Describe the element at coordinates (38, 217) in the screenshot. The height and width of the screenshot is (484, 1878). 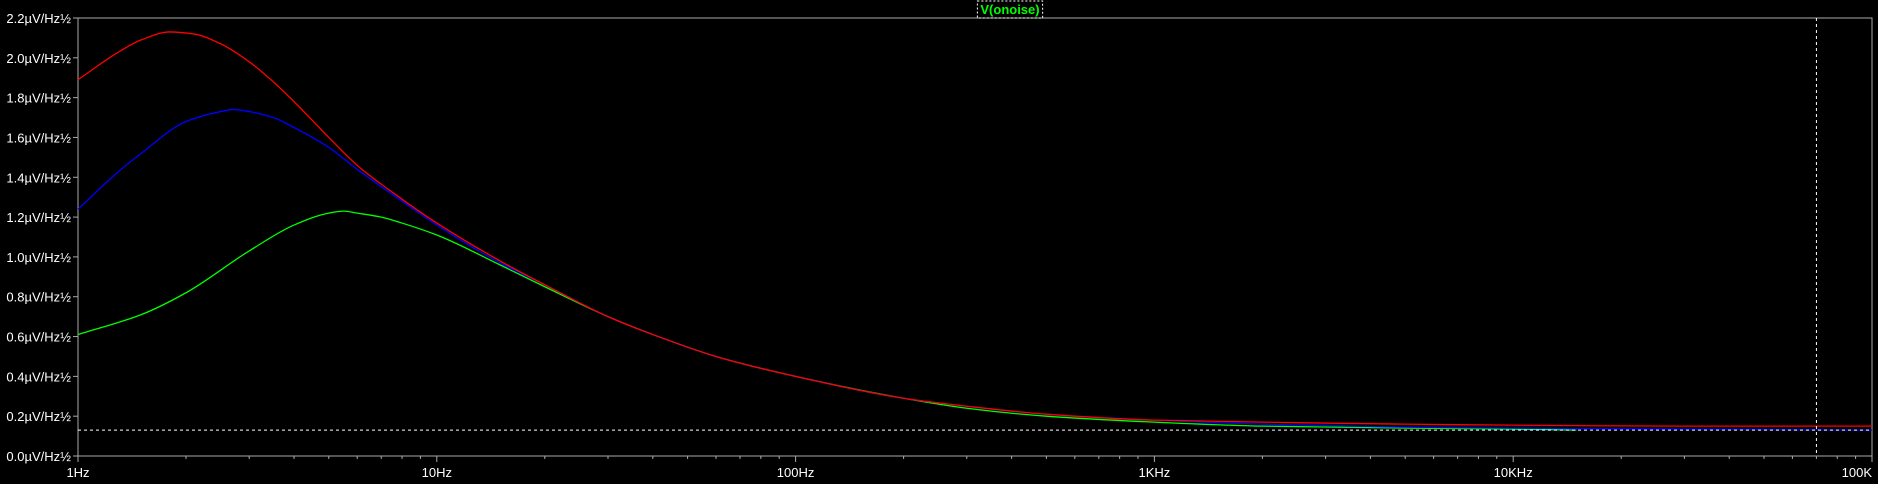
I see `y-tick-label: 1.2µV/Hz½` at that location.